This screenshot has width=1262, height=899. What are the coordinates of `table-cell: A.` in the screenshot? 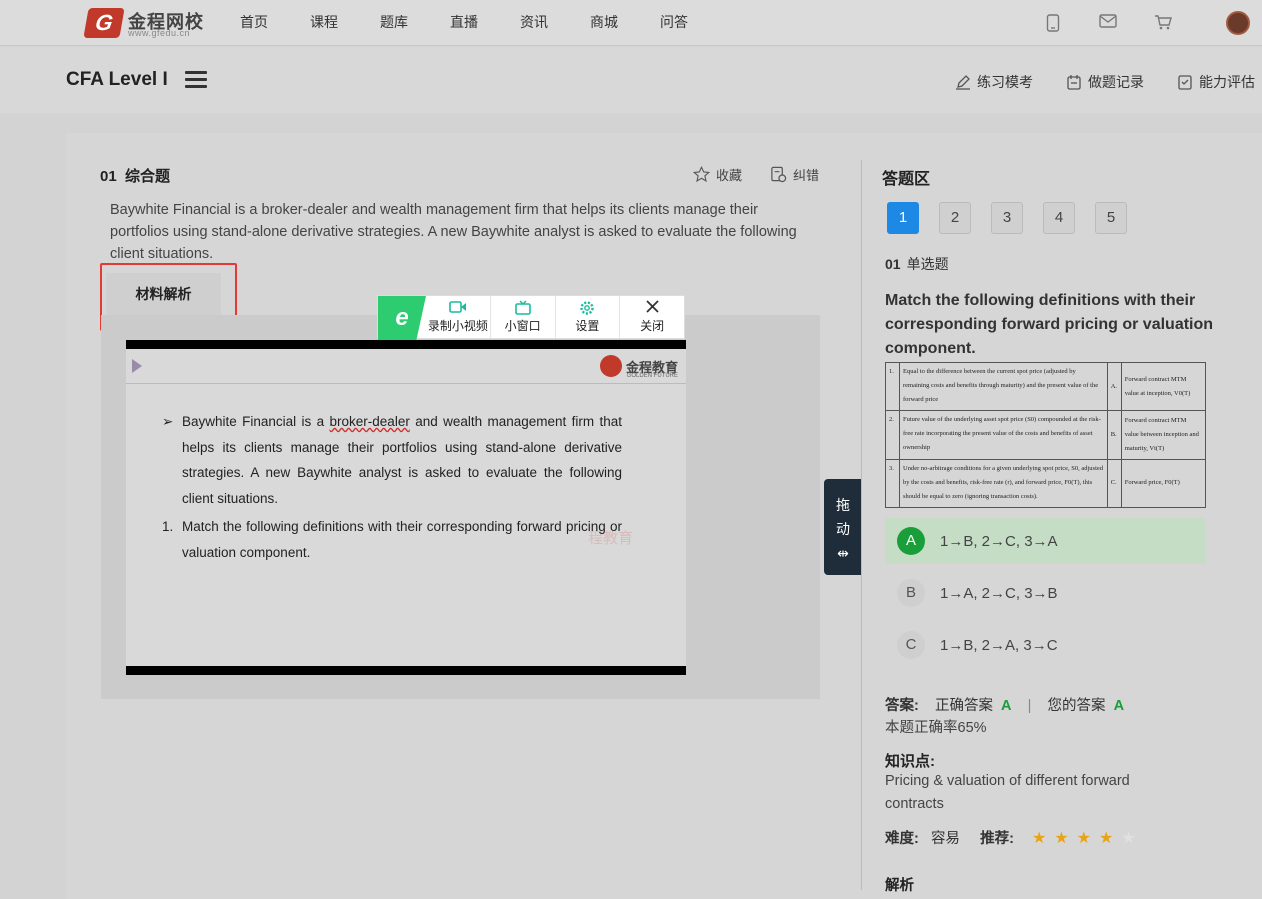 It's located at (1114, 386).